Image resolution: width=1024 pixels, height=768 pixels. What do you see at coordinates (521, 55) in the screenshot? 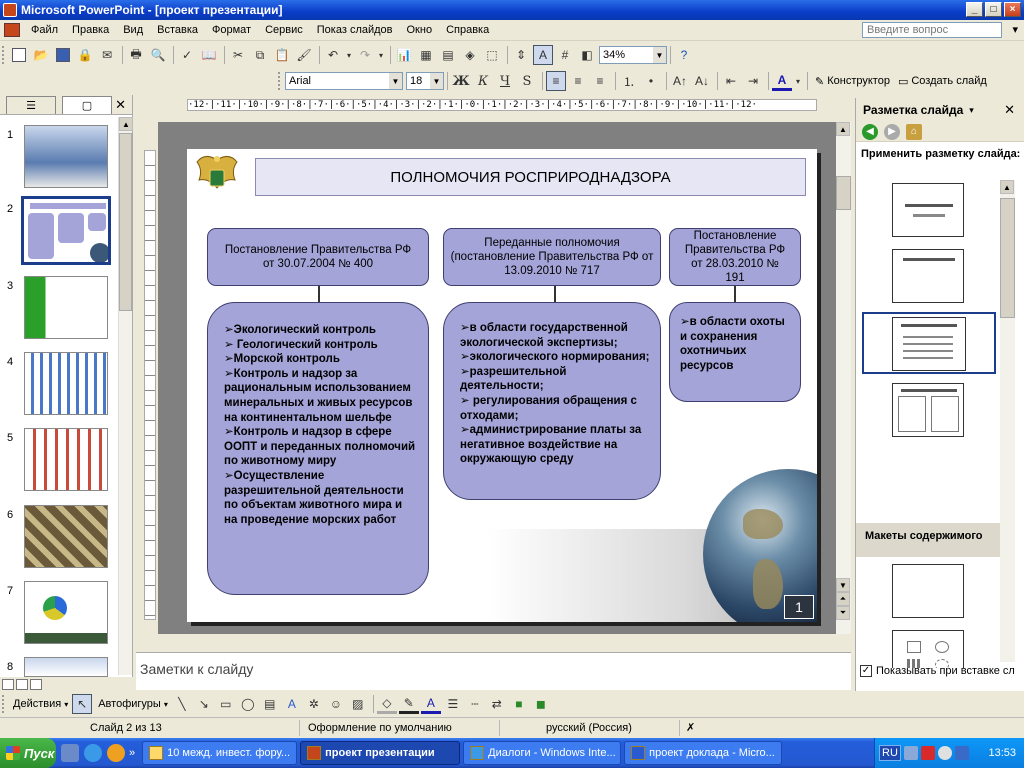
I see `expand-all-icon: ⇕` at bounding box center [521, 55].